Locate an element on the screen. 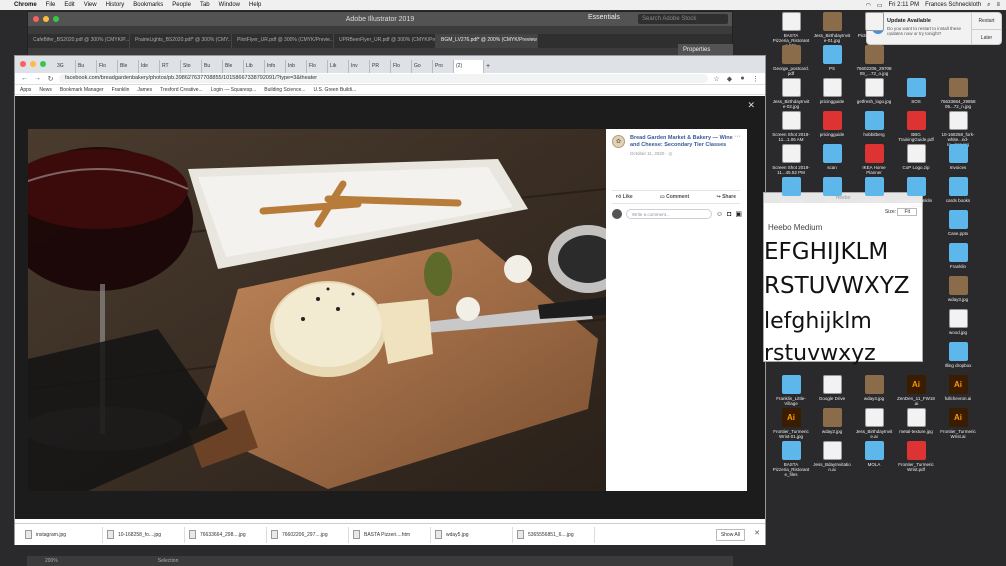 The width and height of the screenshot is (1006, 566). download-item: 76633664_298....jpg is located at coordinates (226, 534).